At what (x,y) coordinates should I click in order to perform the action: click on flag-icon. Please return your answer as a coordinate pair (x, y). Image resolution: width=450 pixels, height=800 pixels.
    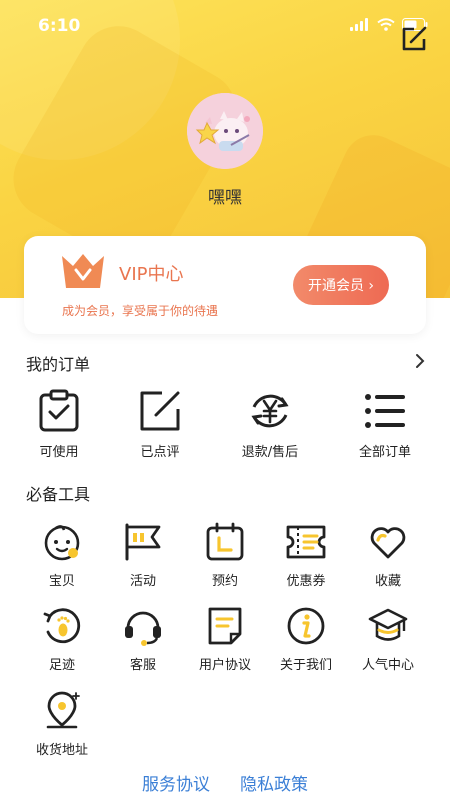
    Looking at the image, I should click on (143, 542).